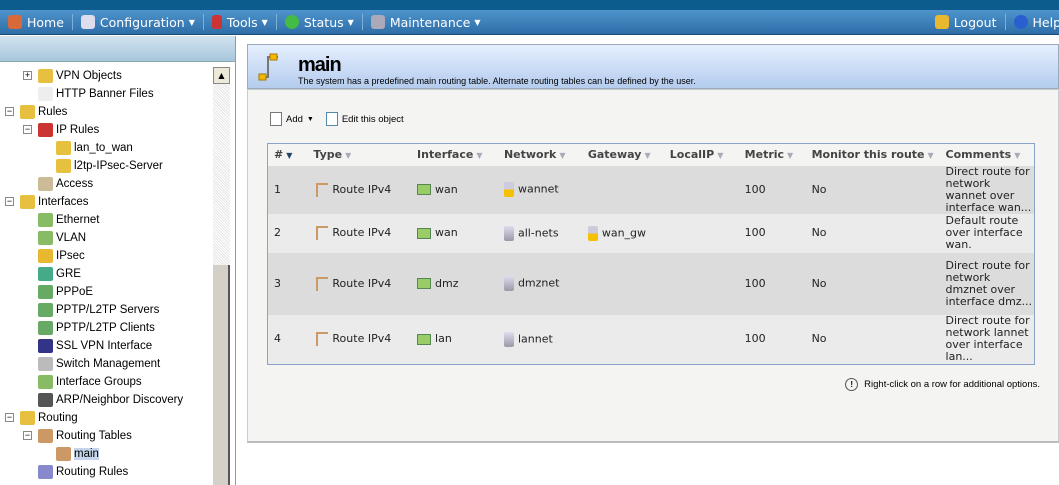 This screenshot has width=1059, height=485. I want to click on edit-icon, so click(331, 119).